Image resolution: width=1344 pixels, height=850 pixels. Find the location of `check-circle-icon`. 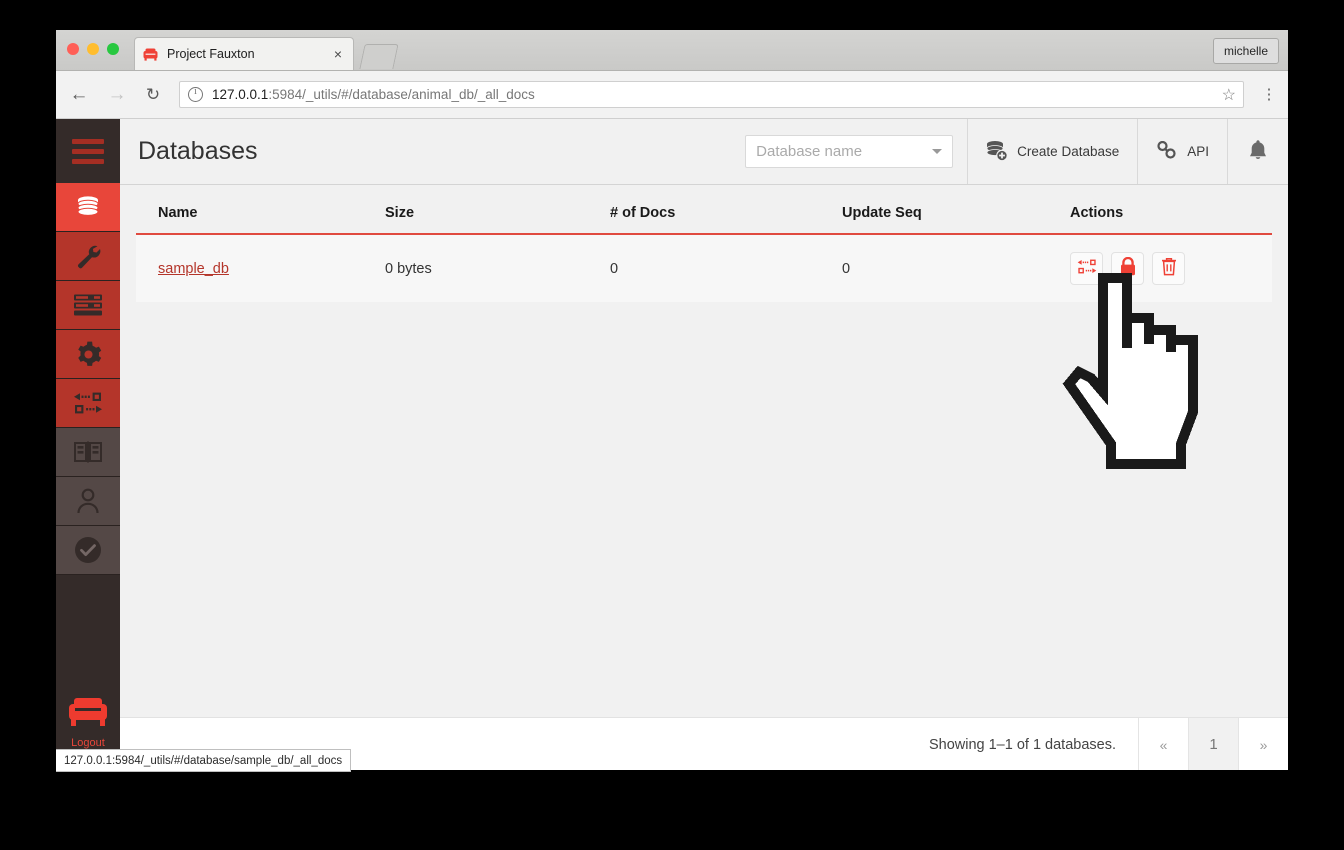

check-circle-icon is located at coordinates (88, 550).